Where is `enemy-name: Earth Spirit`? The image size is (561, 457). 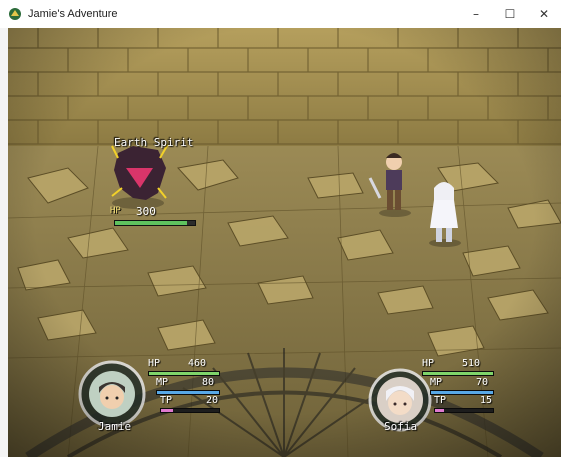
enemy-name: Earth Spirit is located at coordinates (154, 142).